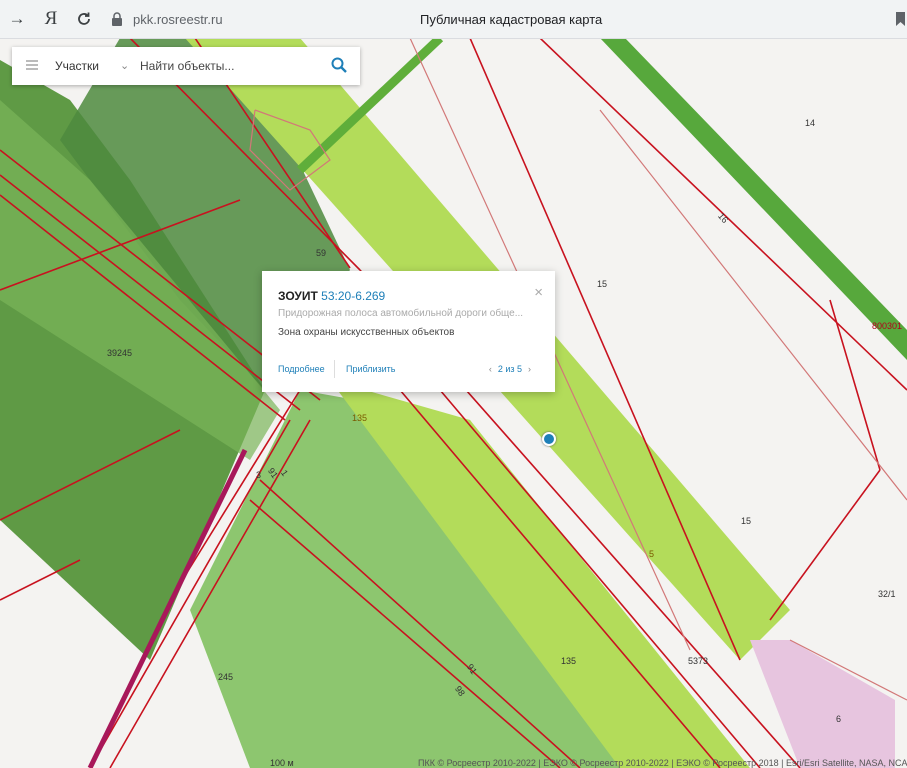  Describe the element at coordinates (226, 677) in the screenshot. I see `parcel-label: 245` at that location.